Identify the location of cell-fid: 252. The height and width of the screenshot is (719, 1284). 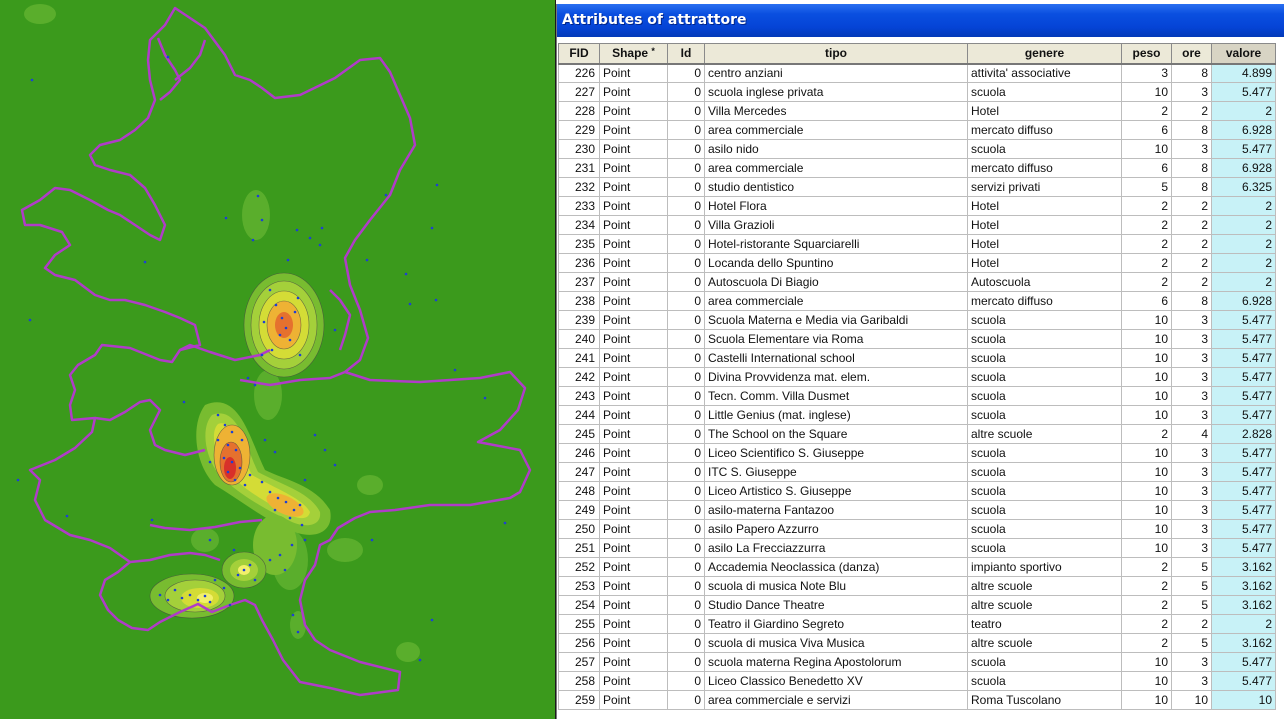
(579, 567).